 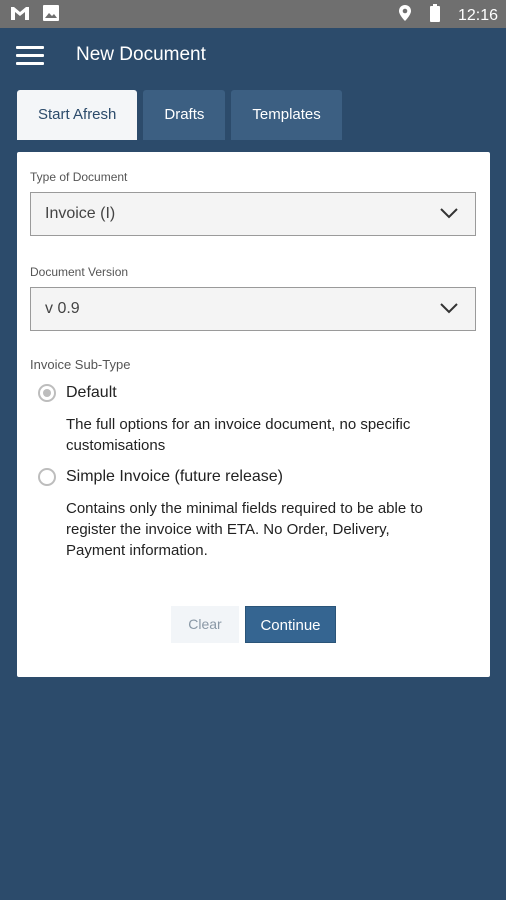 What do you see at coordinates (30, 56) in the screenshot?
I see `hamburger-menu-icon` at bounding box center [30, 56].